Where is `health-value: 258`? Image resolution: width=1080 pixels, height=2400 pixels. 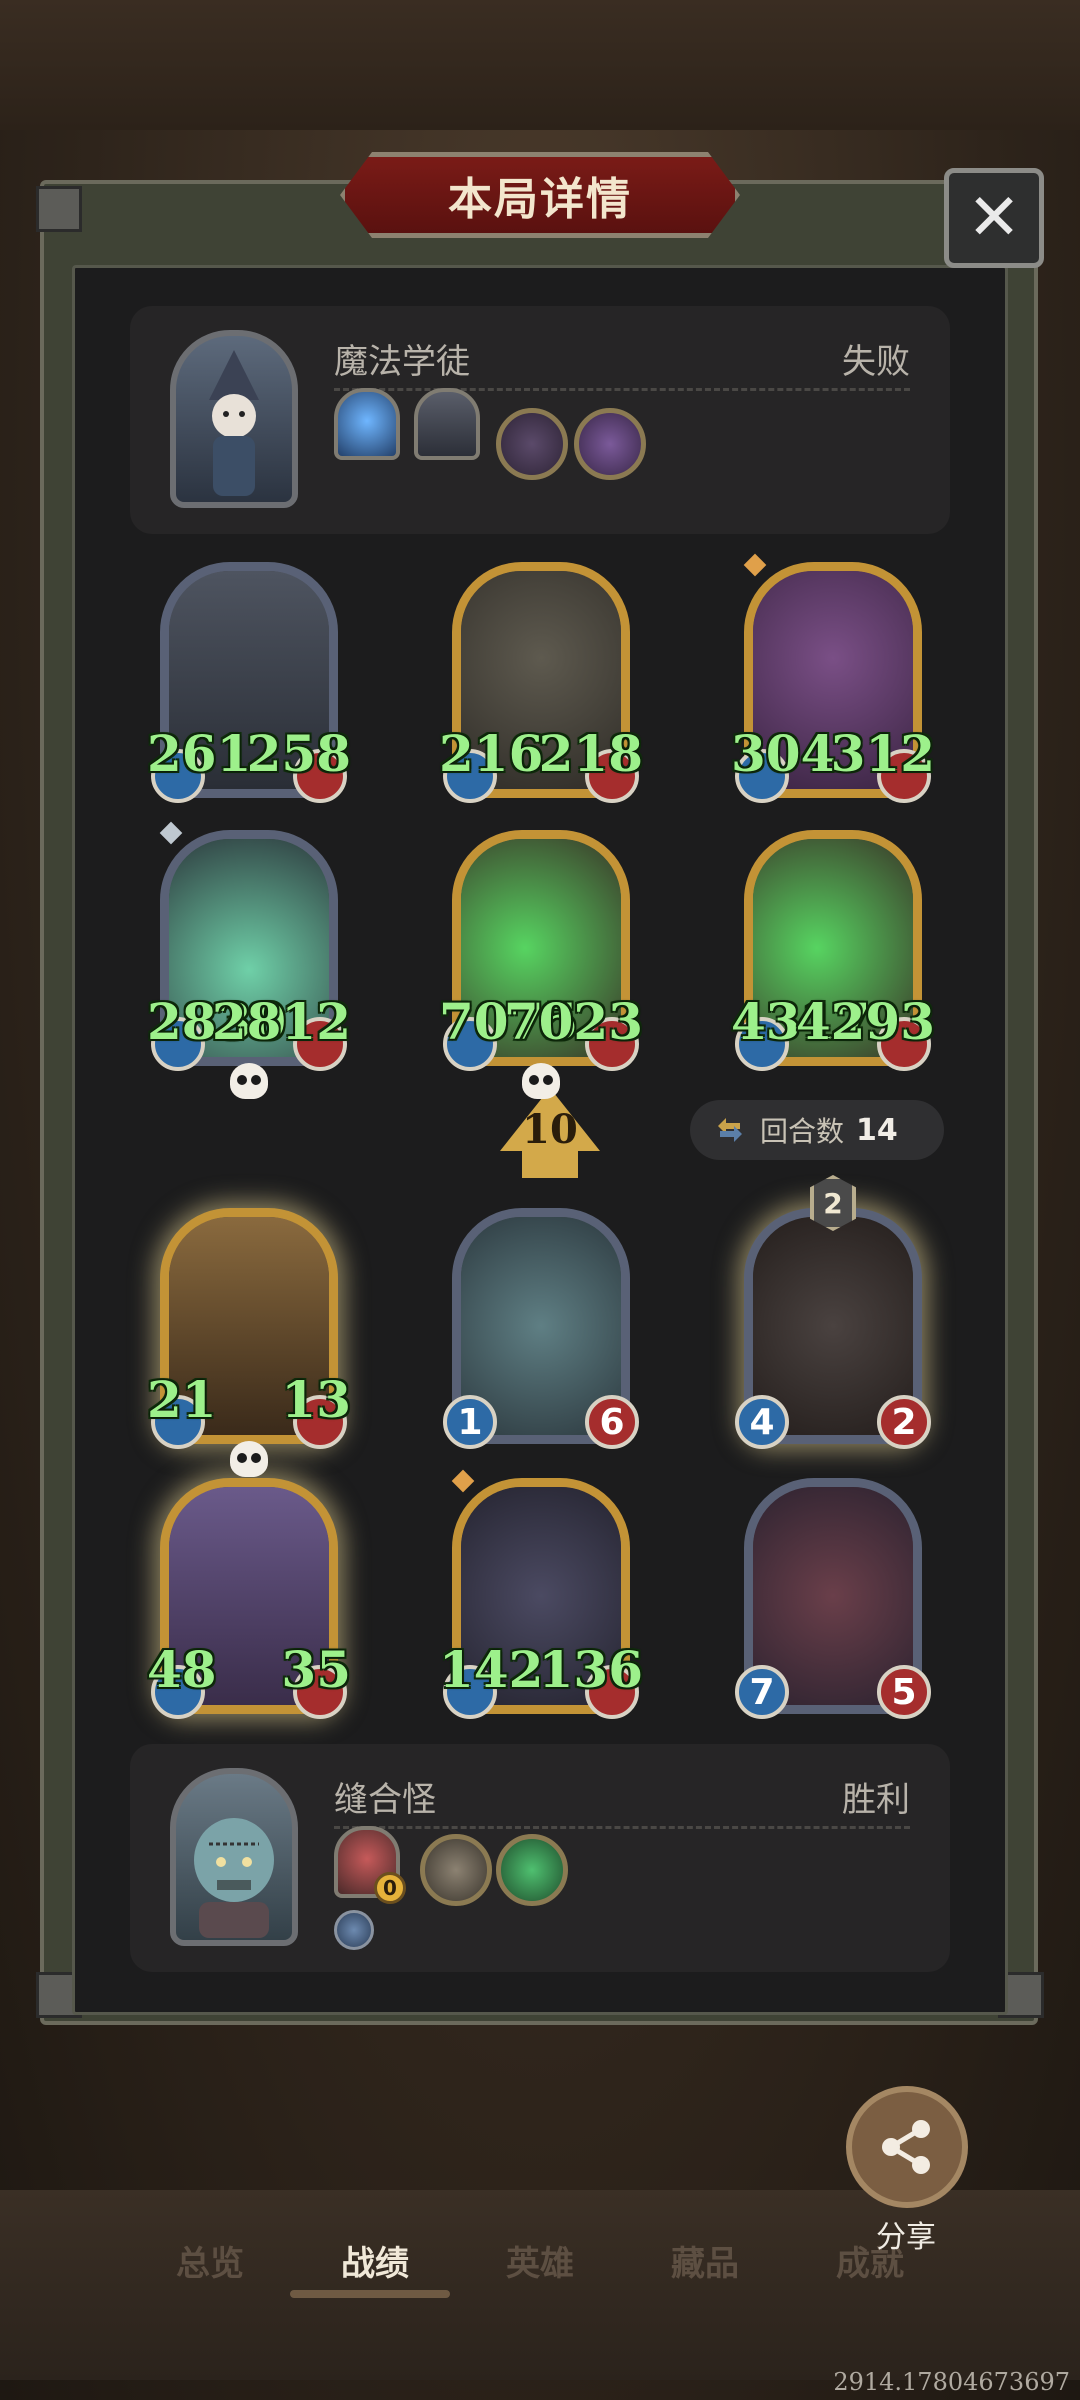
health-value: 258 is located at coordinates (298, 753).